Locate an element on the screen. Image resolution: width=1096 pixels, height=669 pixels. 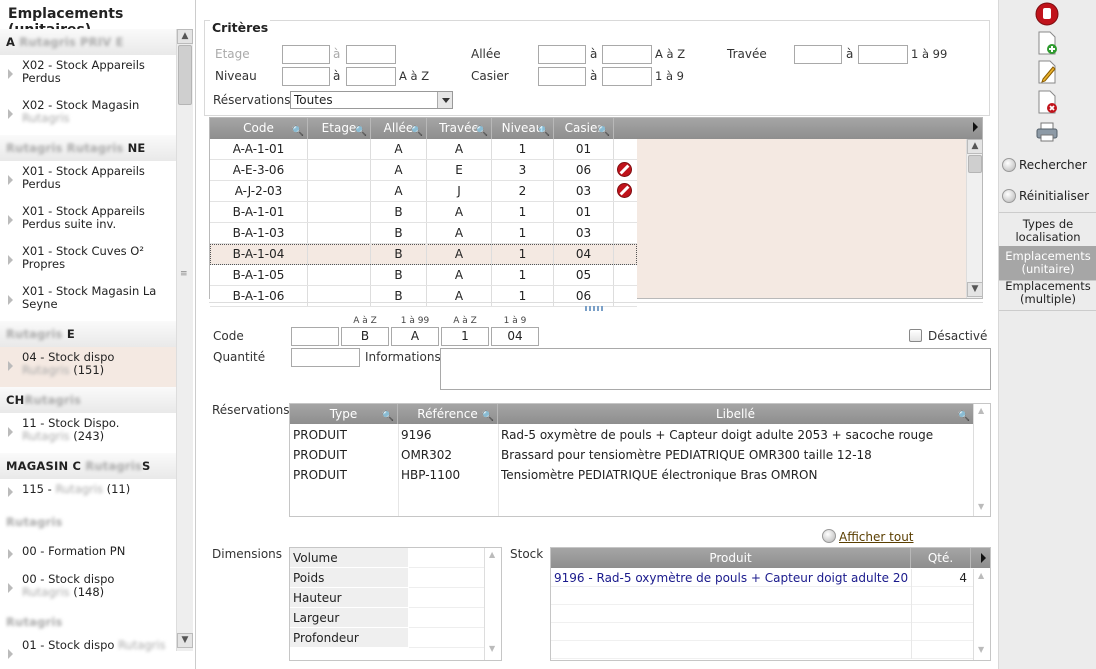
tree-item: X01 - Stock Appareils Perdus is located at coordinates (88, 181).